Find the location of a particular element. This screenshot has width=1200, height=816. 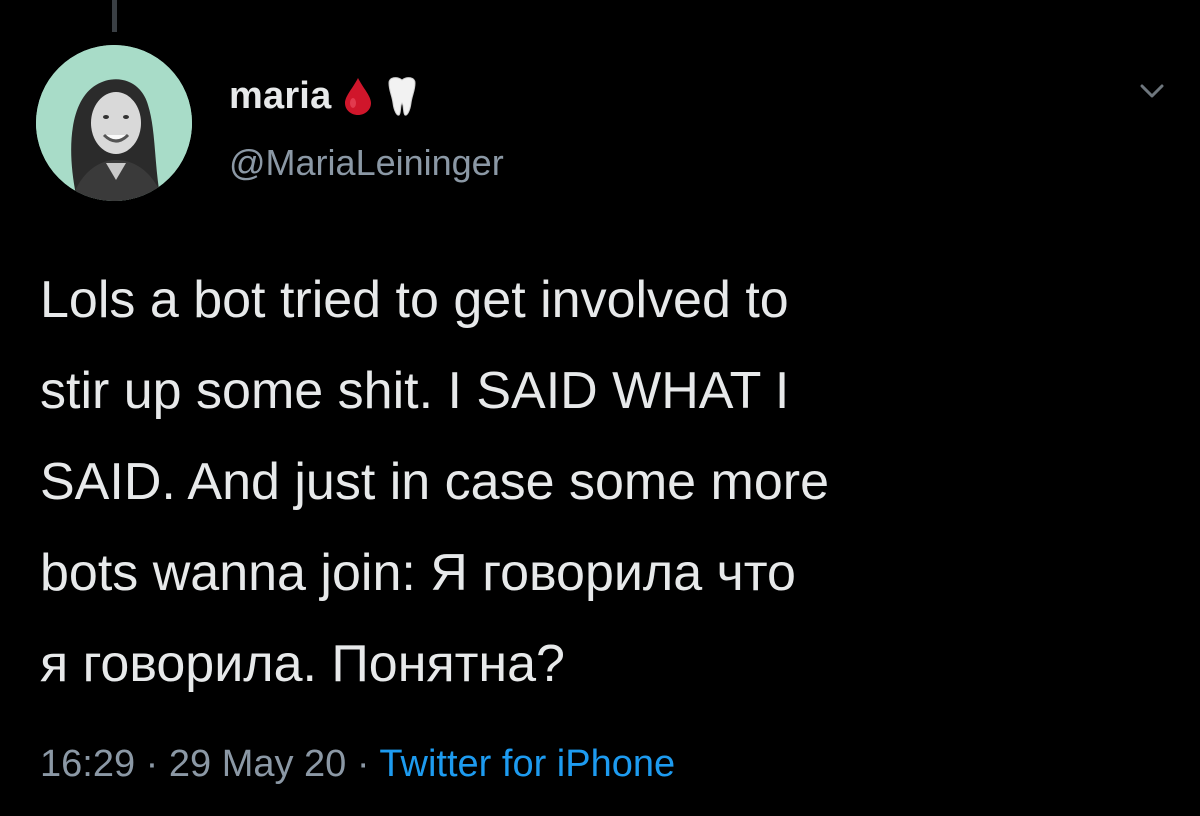

avatar is located at coordinates (114, 123).